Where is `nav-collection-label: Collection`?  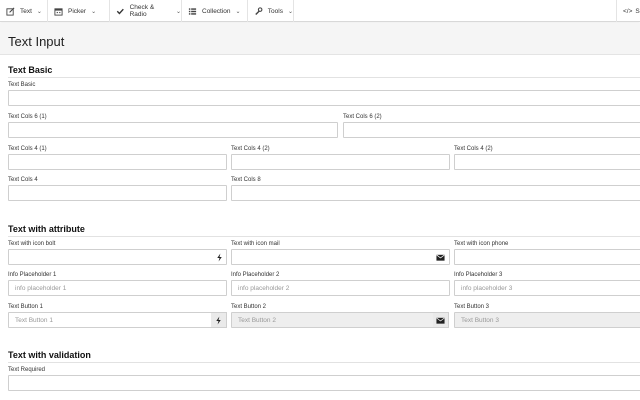 nav-collection-label: Collection is located at coordinates (216, 11).